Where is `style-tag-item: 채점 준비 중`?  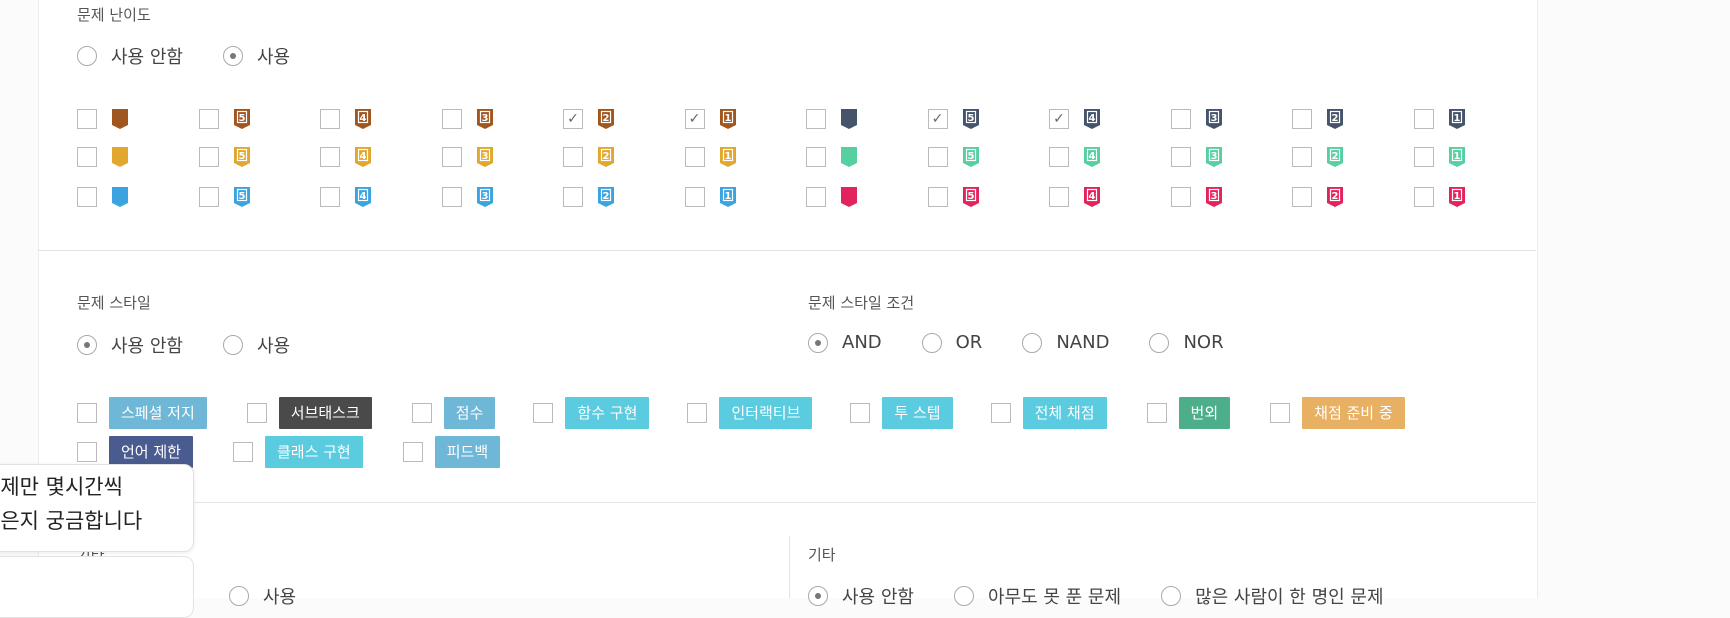
style-tag-item: 채점 준비 중 is located at coordinates (1337, 413).